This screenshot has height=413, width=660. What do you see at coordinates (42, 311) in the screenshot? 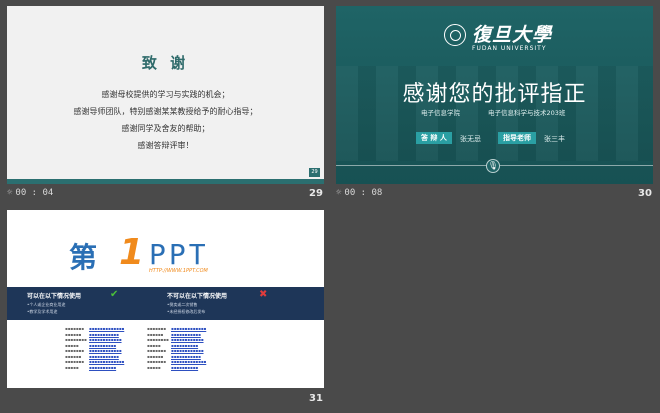
I see `can-item: •教学及学术用途` at bounding box center [42, 311].